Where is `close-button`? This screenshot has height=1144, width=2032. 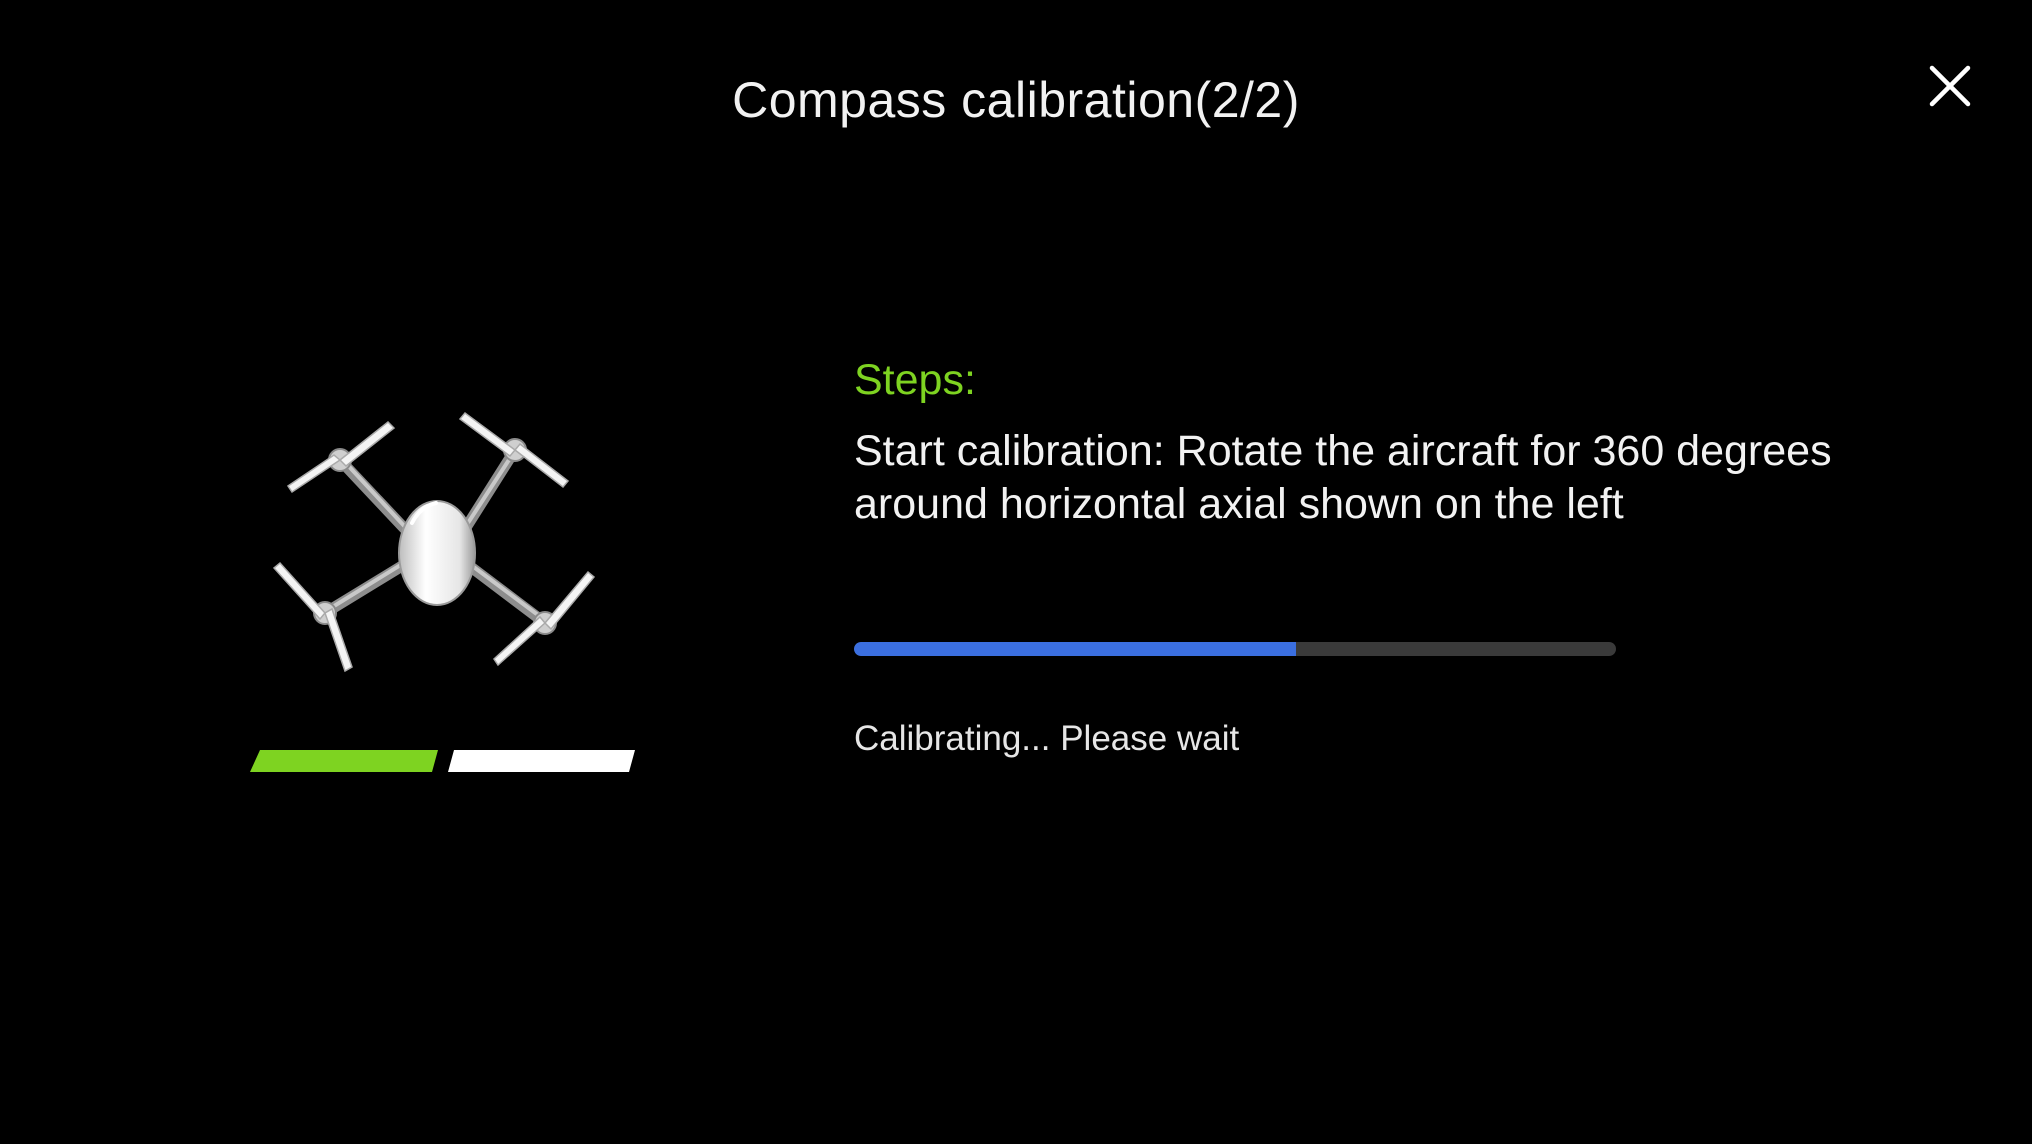 close-button is located at coordinates (1950, 86).